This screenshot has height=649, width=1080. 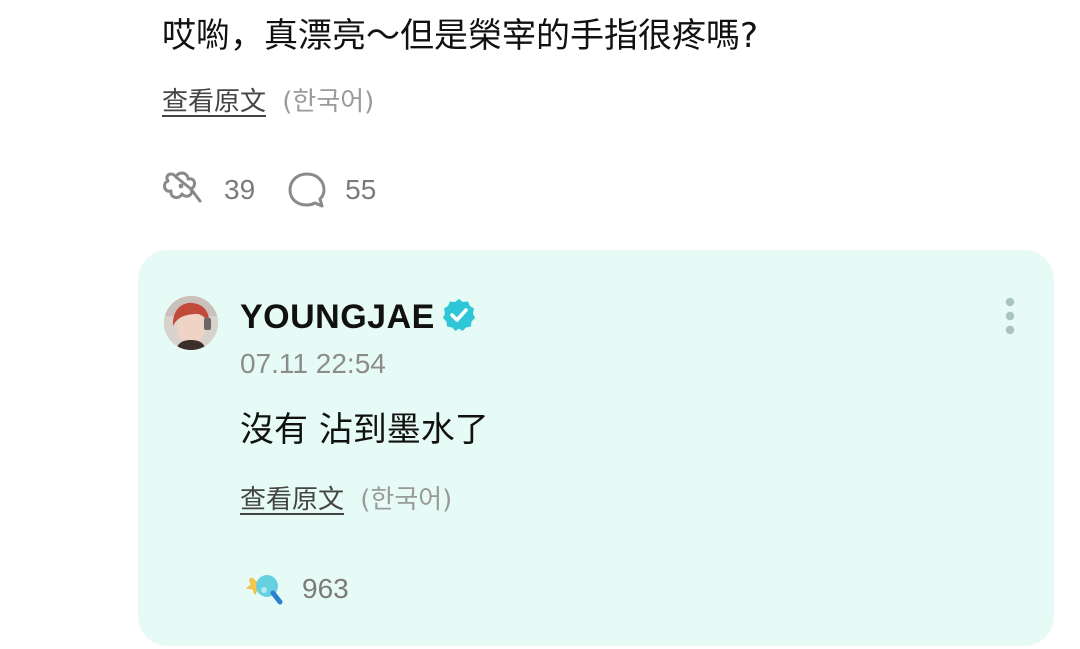 What do you see at coordinates (346, 500) in the screenshot?
I see `reply-translate-row: 查看原文 (한국어)` at bounding box center [346, 500].